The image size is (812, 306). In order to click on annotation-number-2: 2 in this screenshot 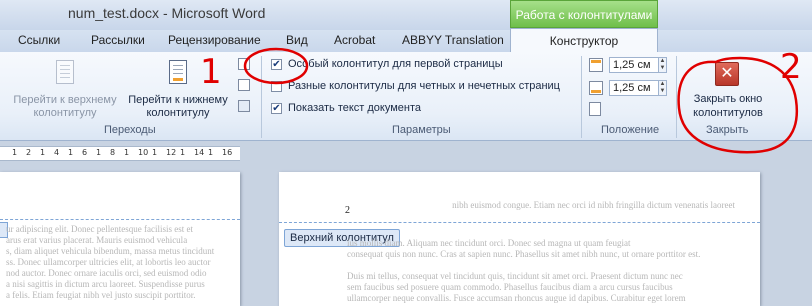, I will do `click(791, 67)`.